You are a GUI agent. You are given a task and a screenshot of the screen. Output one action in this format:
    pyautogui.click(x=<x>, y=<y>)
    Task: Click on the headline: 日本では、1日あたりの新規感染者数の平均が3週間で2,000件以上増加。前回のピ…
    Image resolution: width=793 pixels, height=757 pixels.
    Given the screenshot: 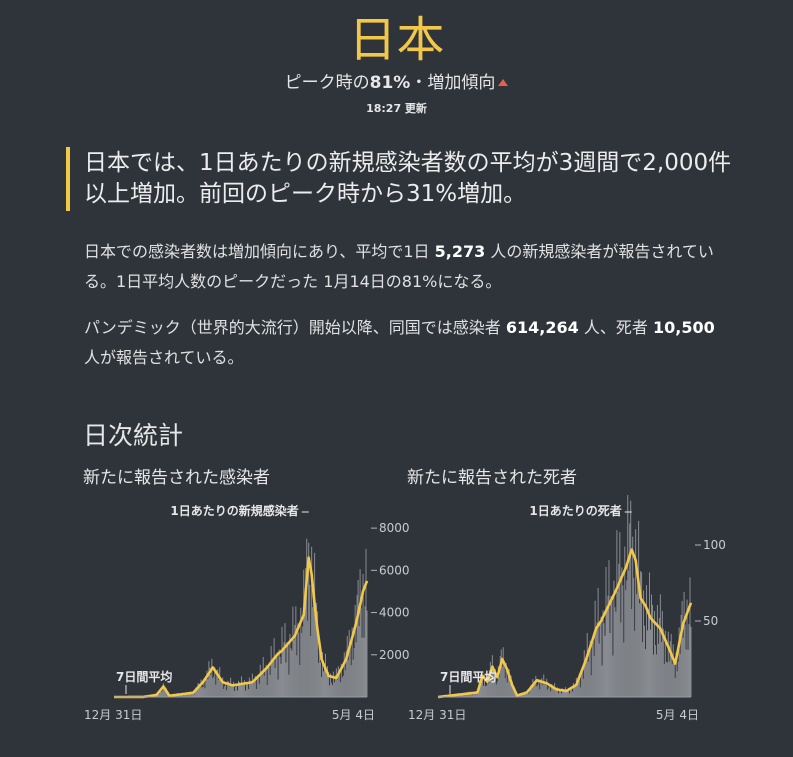 What is the action you would take?
    pyautogui.click(x=408, y=178)
    